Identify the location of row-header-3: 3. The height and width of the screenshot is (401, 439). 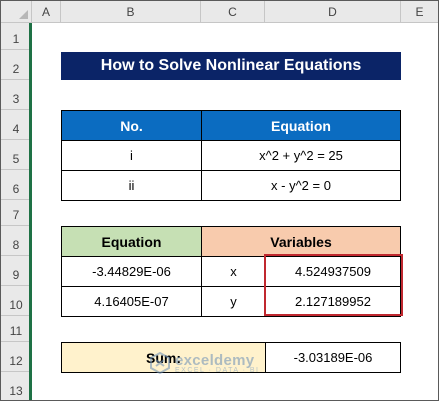
(16, 95).